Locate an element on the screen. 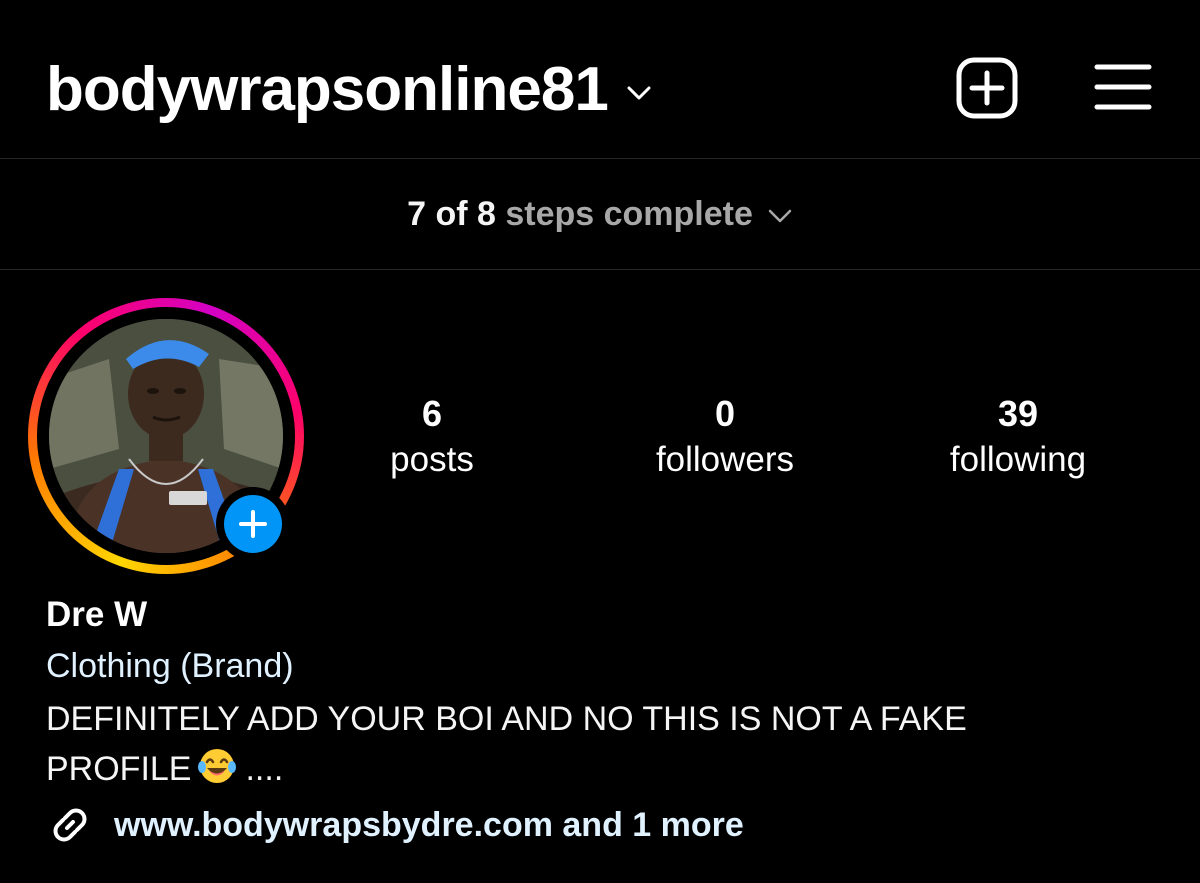 The width and height of the screenshot is (1200, 883). profile-setup-steps: 7 of 8 steps complete is located at coordinates (600, 214).